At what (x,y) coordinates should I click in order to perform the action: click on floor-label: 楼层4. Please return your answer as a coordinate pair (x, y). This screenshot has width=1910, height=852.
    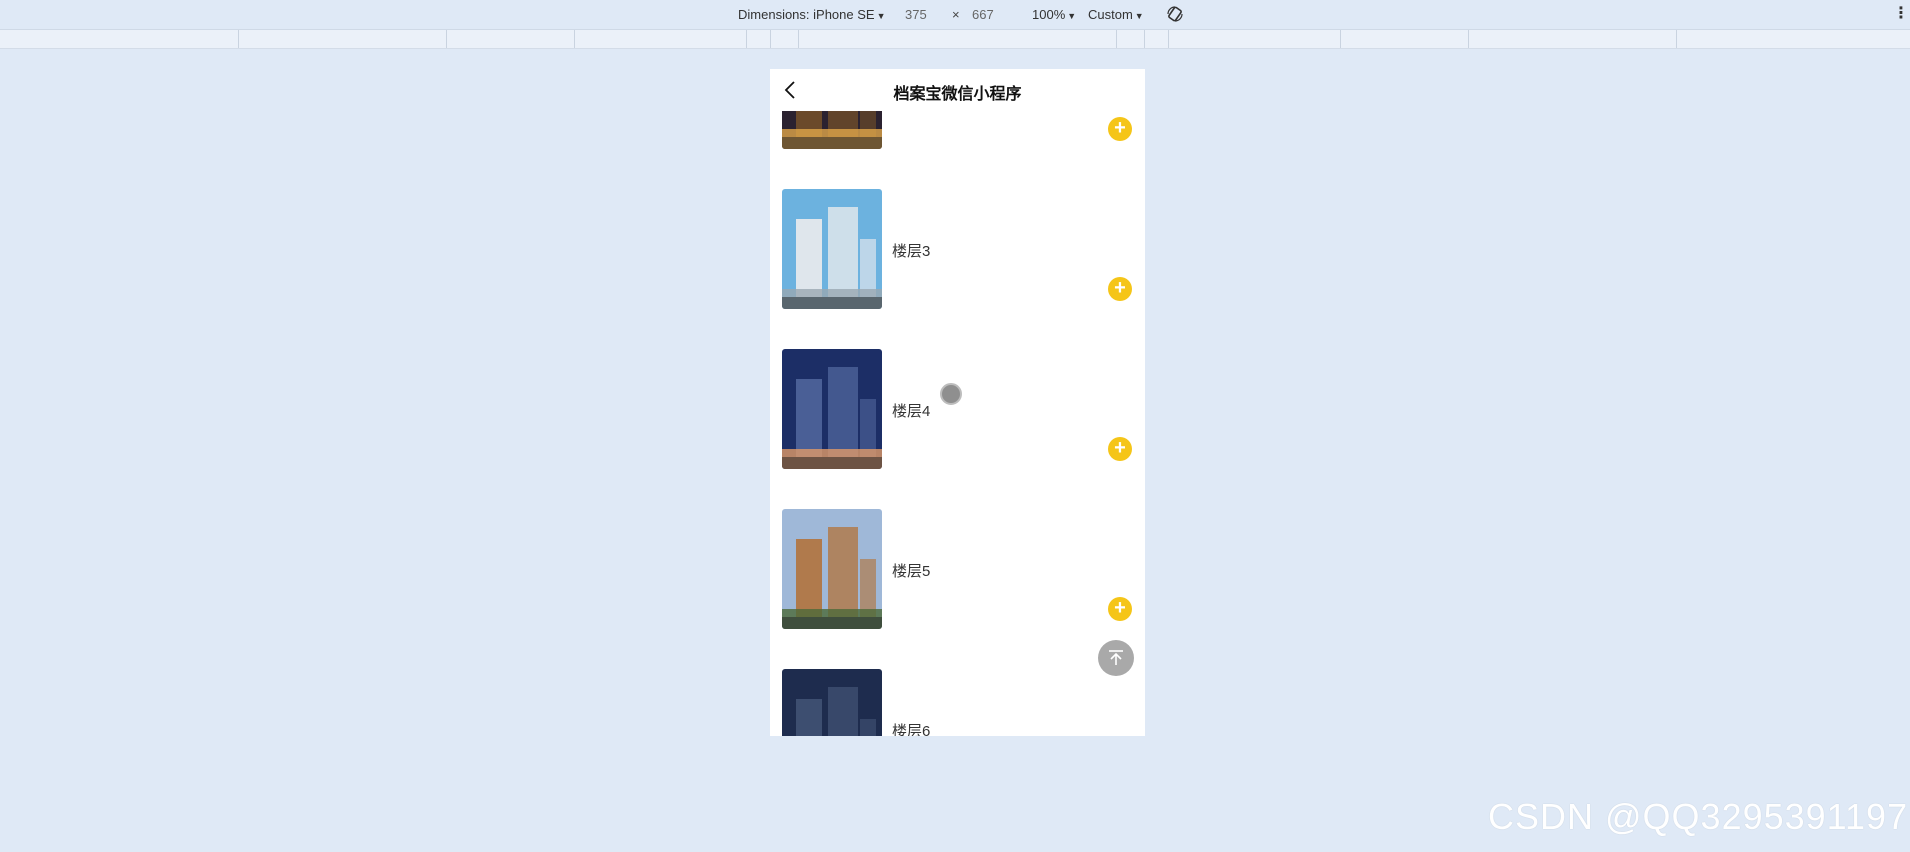
    Looking at the image, I should click on (911, 411).